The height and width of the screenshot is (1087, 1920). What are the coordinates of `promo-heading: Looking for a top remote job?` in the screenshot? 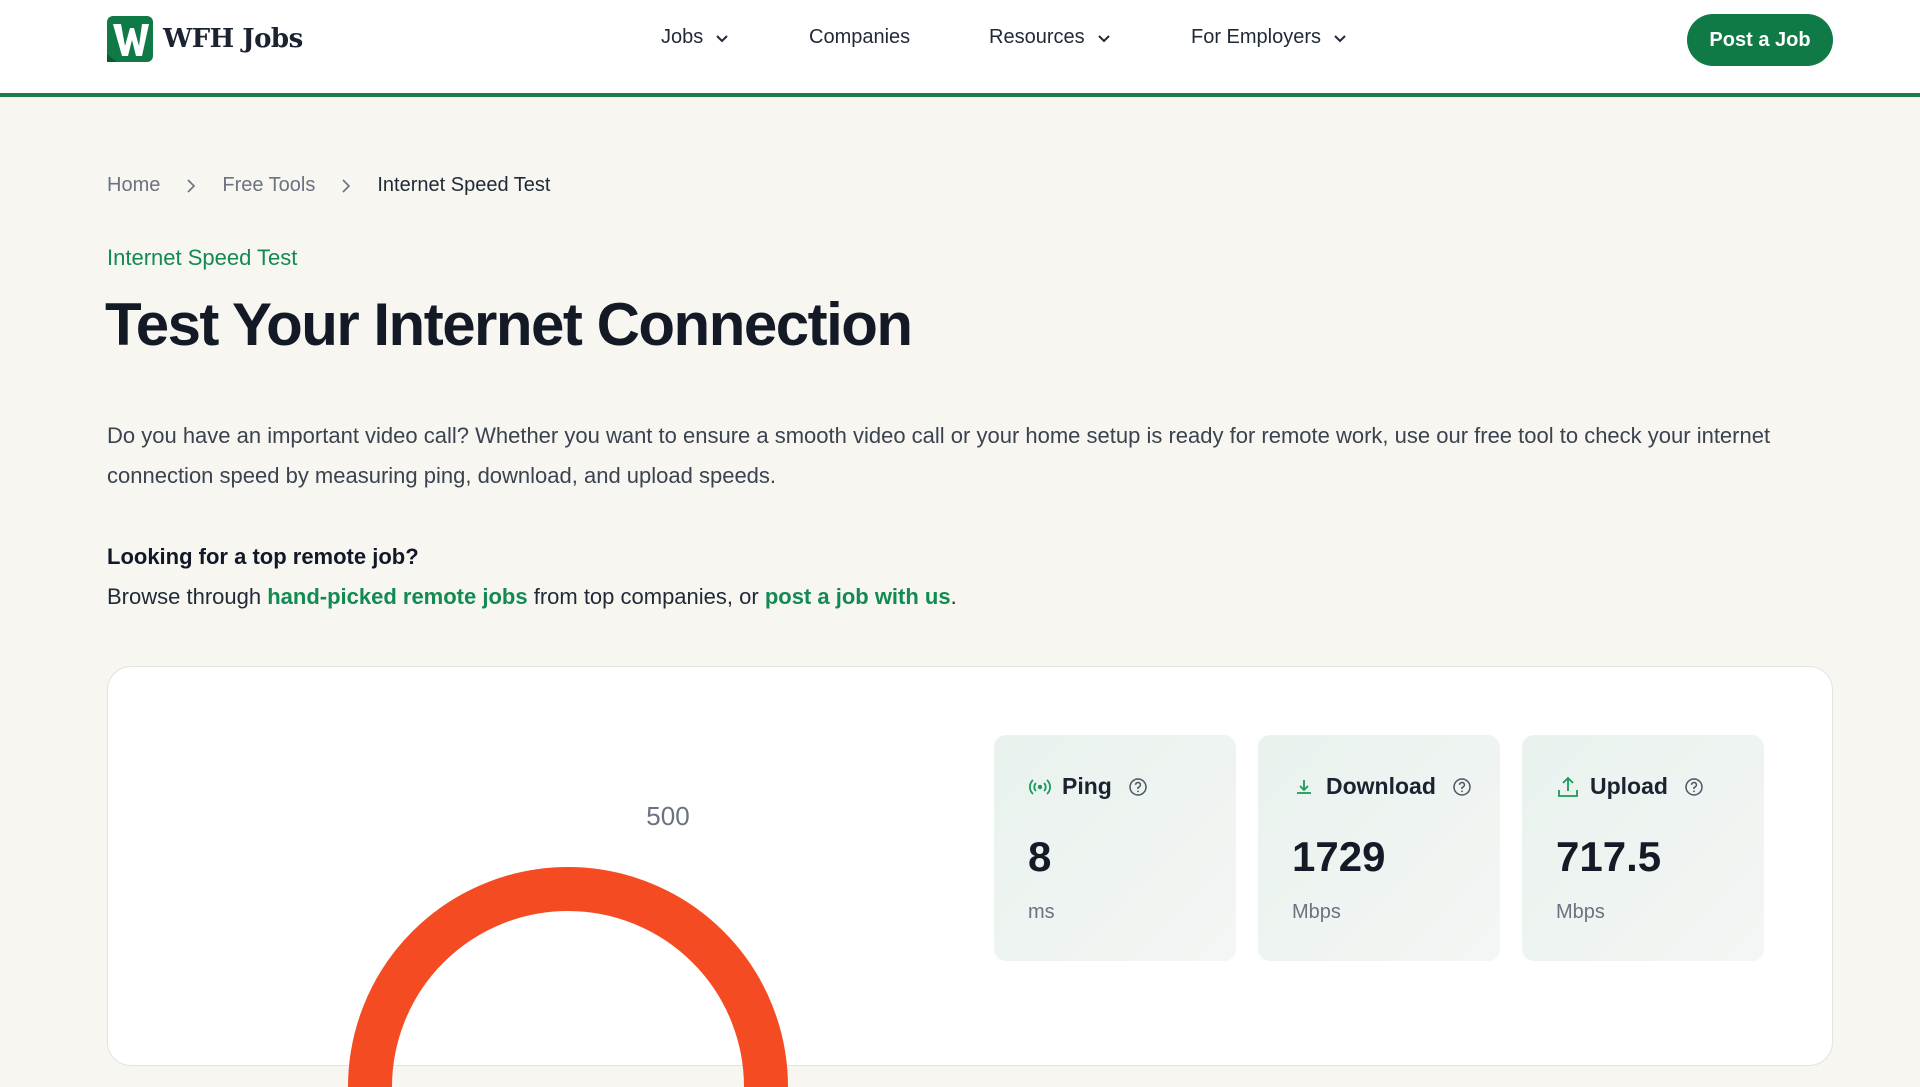 It's located at (263, 556).